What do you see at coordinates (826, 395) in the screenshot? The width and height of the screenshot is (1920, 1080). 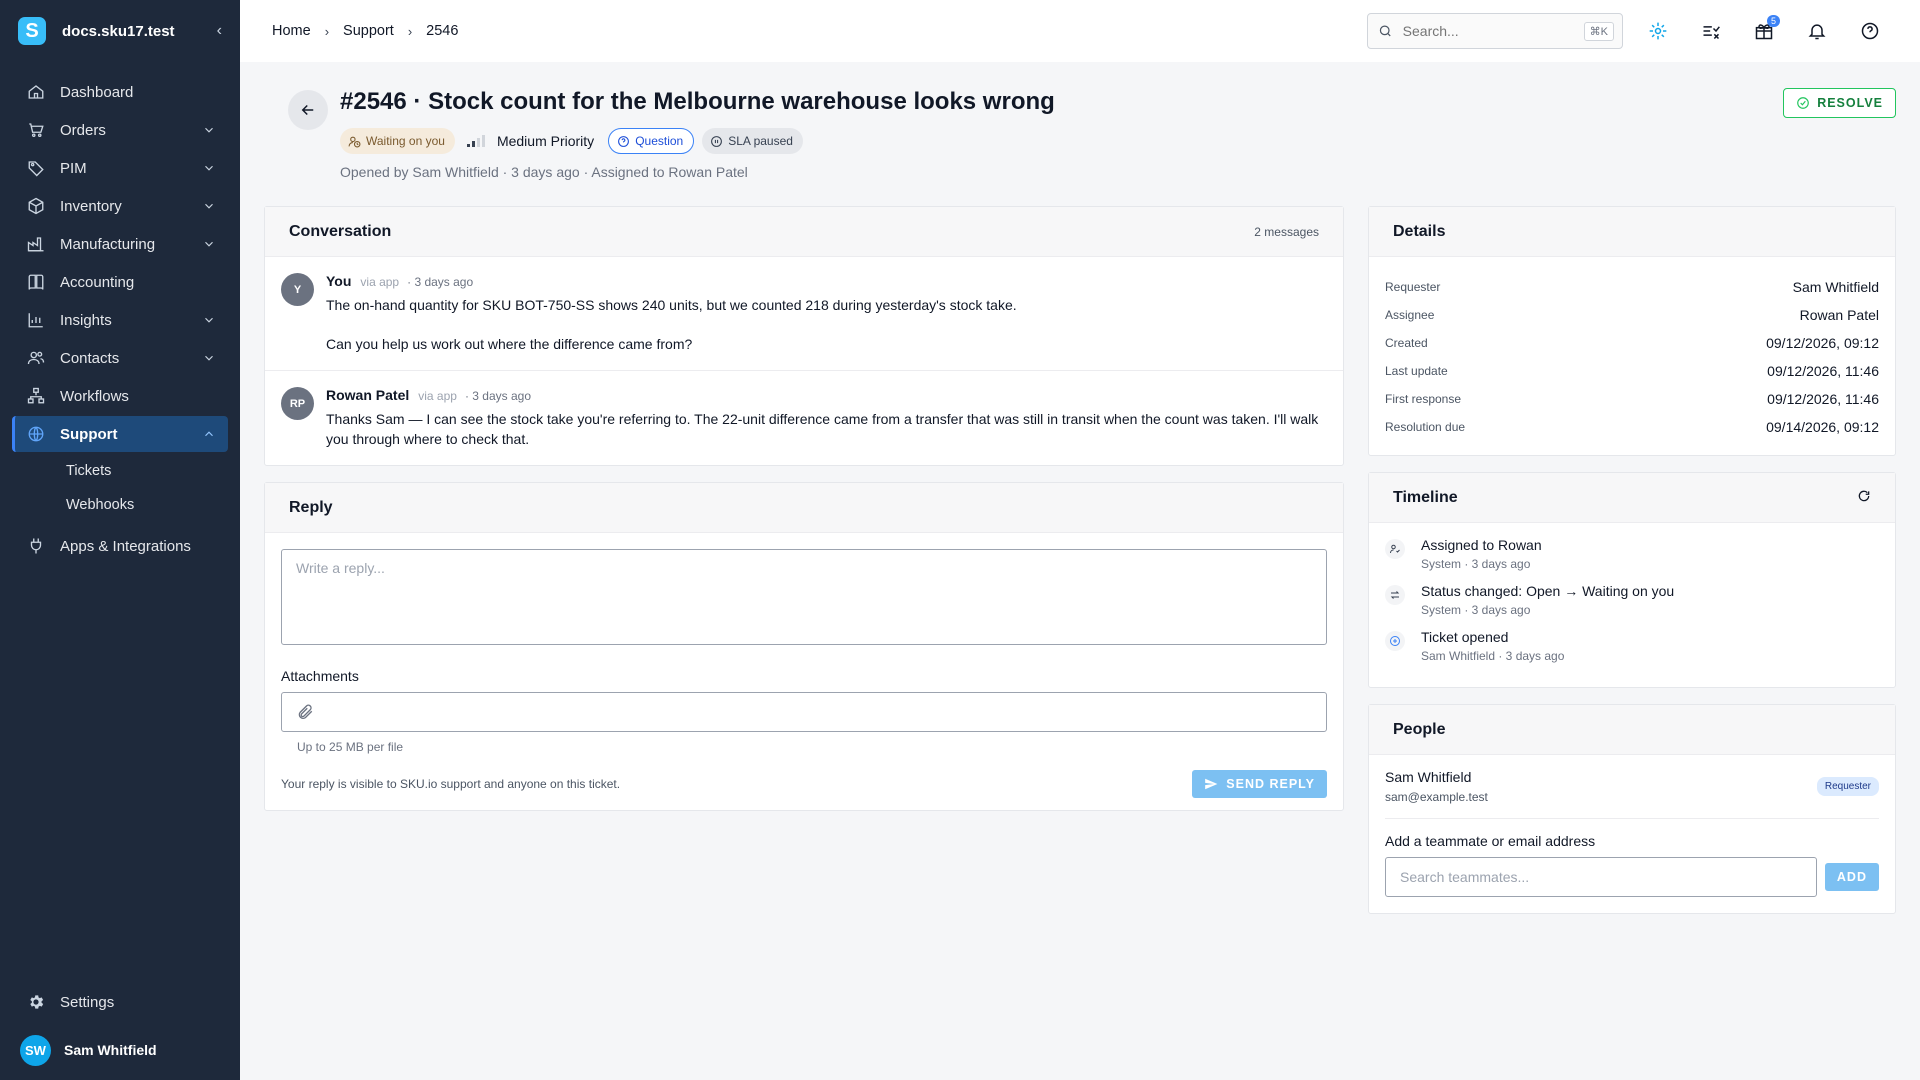 I see `message-header: Rowan Patel via app · 3 days ago` at bounding box center [826, 395].